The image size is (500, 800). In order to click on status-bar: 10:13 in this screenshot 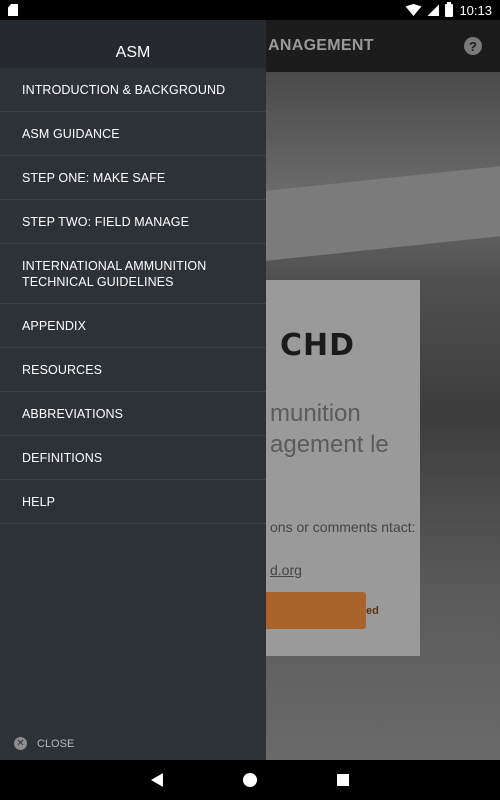, I will do `click(250, 10)`.